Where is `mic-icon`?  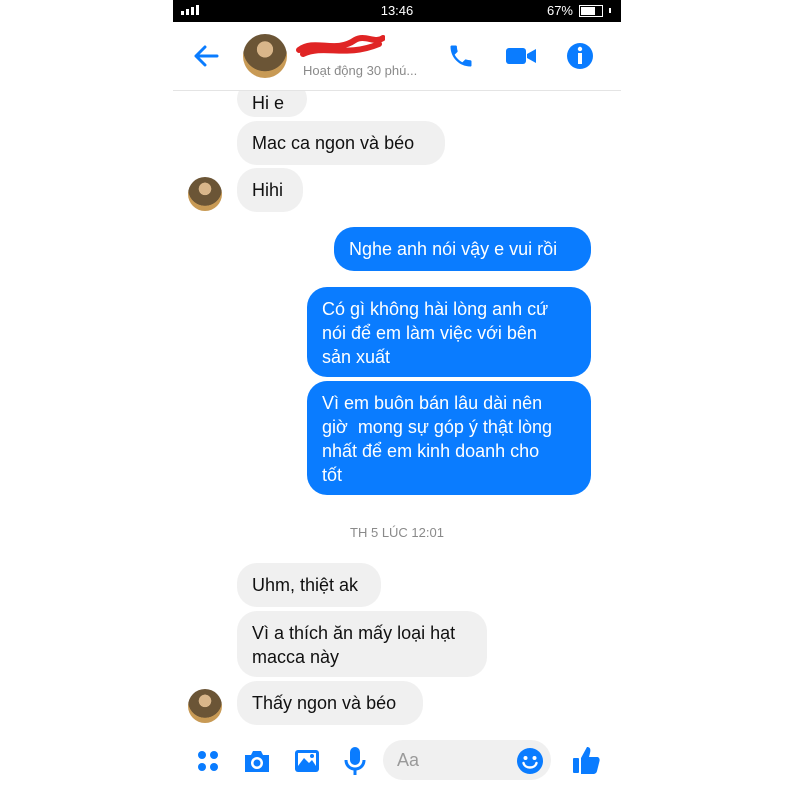
mic-icon is located at coordinates (355, 761).